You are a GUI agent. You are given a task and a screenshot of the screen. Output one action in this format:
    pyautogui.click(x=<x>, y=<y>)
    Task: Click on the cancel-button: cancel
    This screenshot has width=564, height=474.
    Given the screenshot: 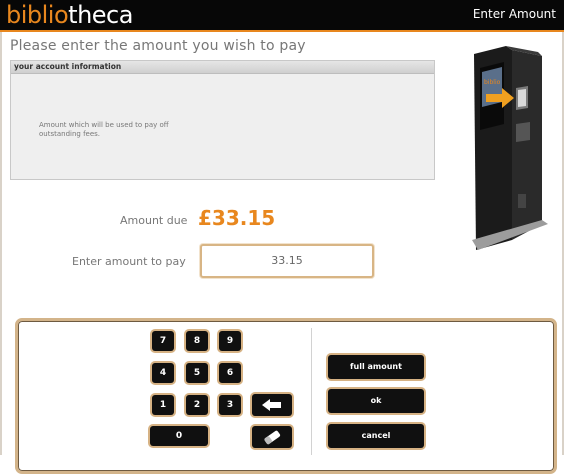 What is the action you would take?
    pyautogui.click(x=376, y=436)
    